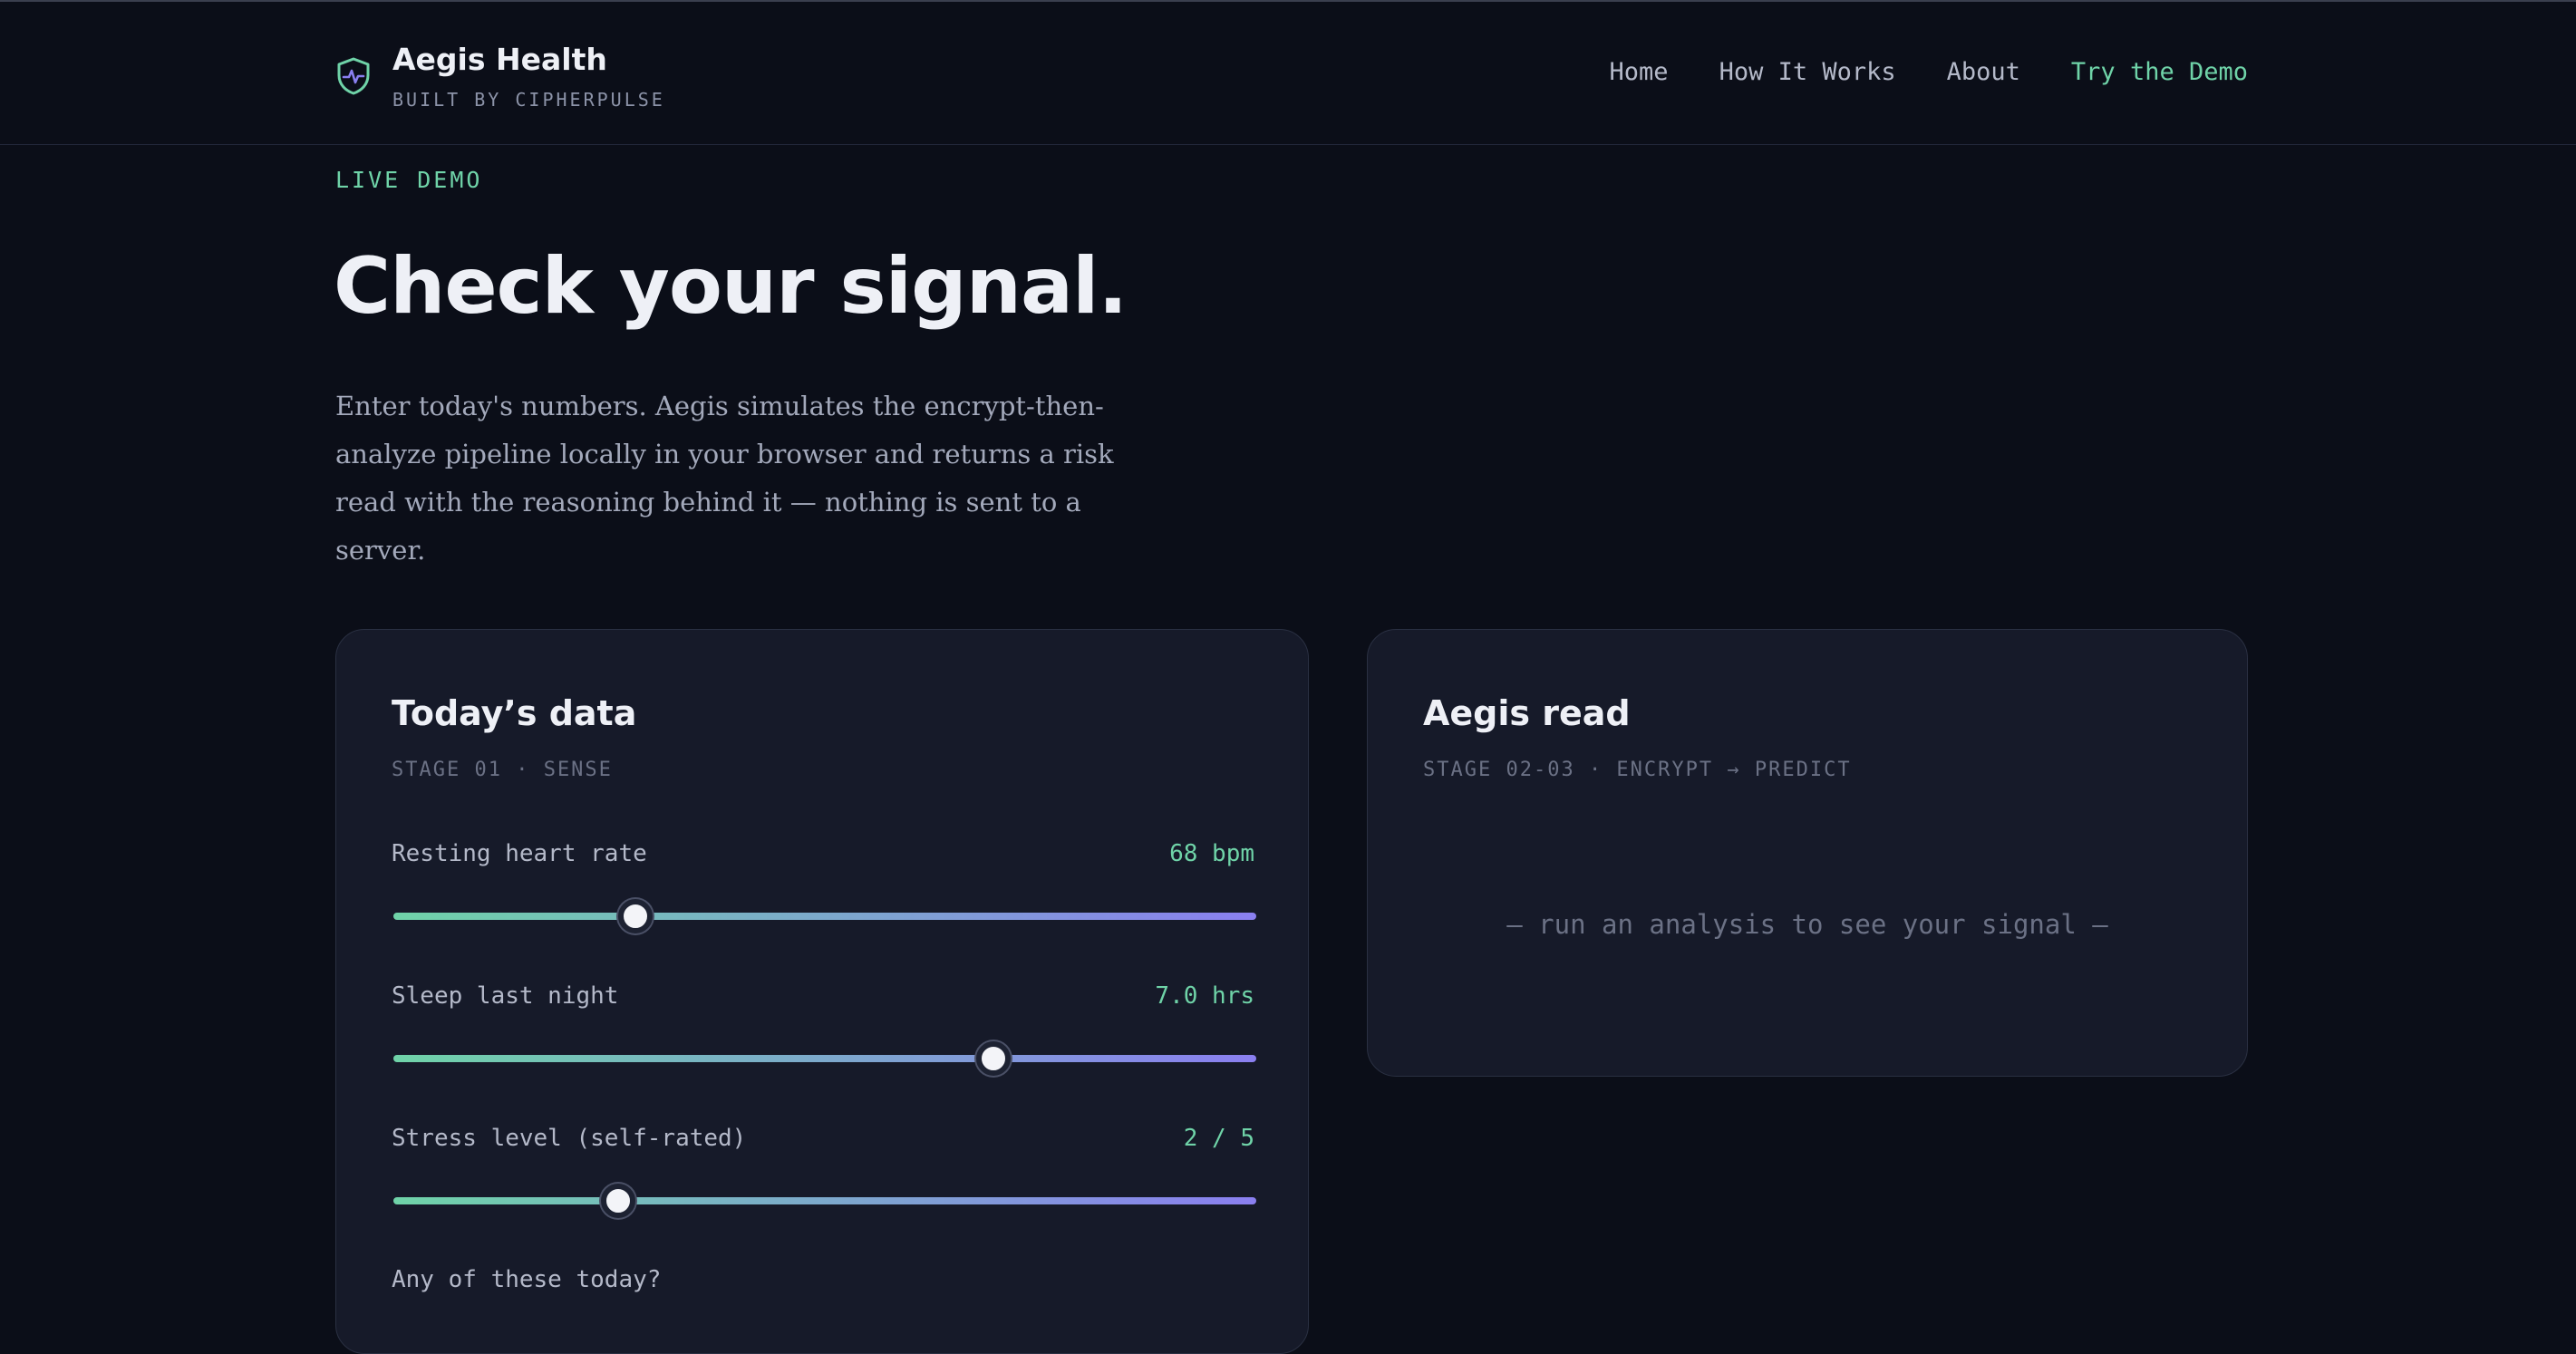 This screenshot has height=1354, width=2576. I want to click on page-title: Check your signal., so click(731, 286).